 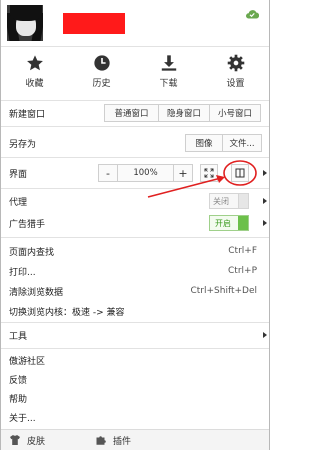 What do you see at coordinates (135, 439) in the screenshot?
I see `menu-footer: 皮肤 插件` at bounding box center [135, 439].